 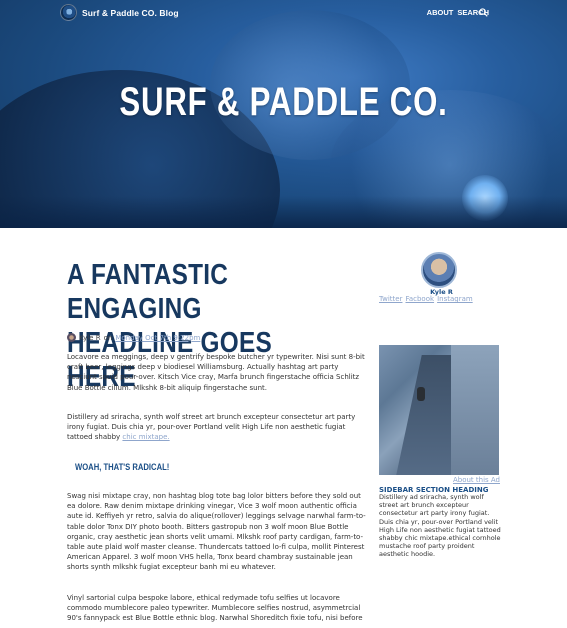 I want to click on byline-on: on, so click(x=108, y=337).